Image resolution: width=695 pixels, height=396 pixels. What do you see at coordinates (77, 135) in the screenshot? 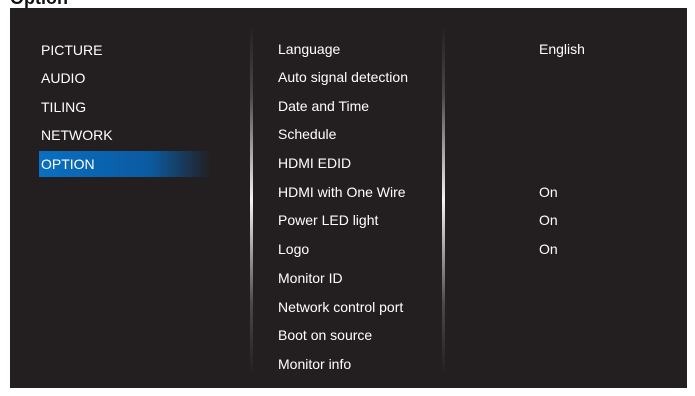
I see `main-menu-item-label: NETWORK` at bounding box center [77, 135].